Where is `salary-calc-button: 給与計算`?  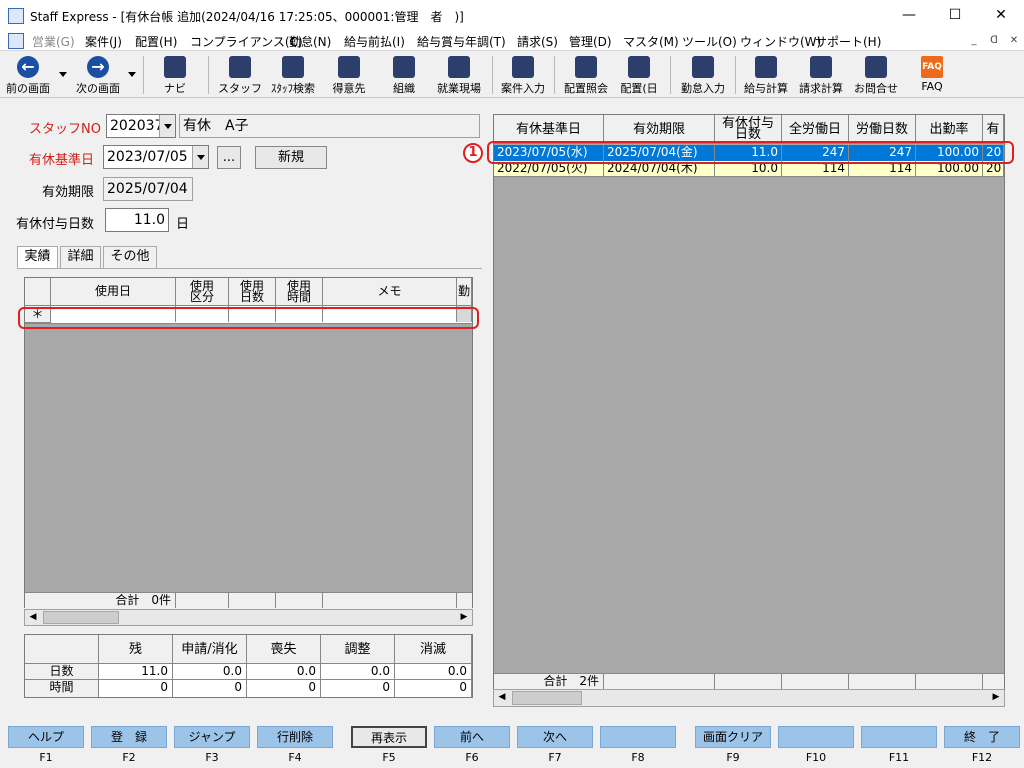 salary-calc-button: 給与計算 is located at coordinates (766, 75).